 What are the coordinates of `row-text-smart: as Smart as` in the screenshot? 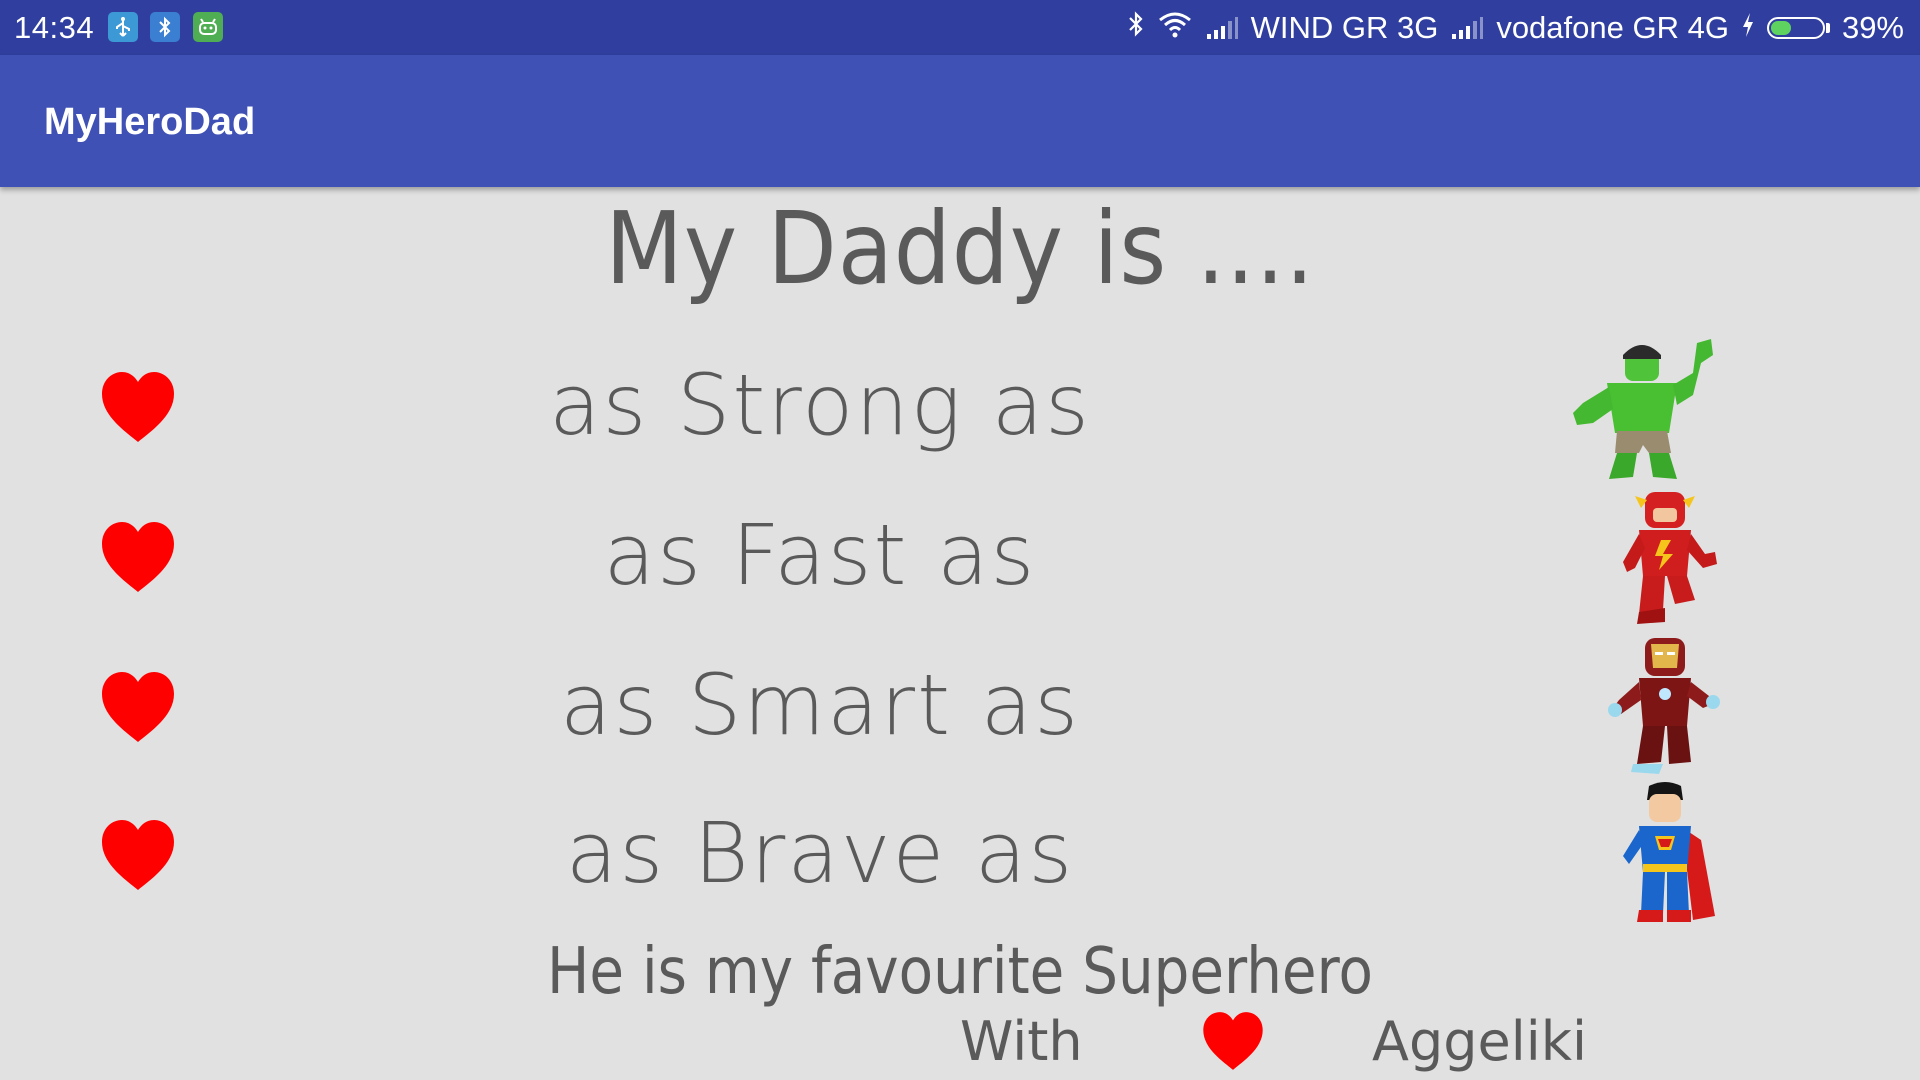 It's located at (820, 705).